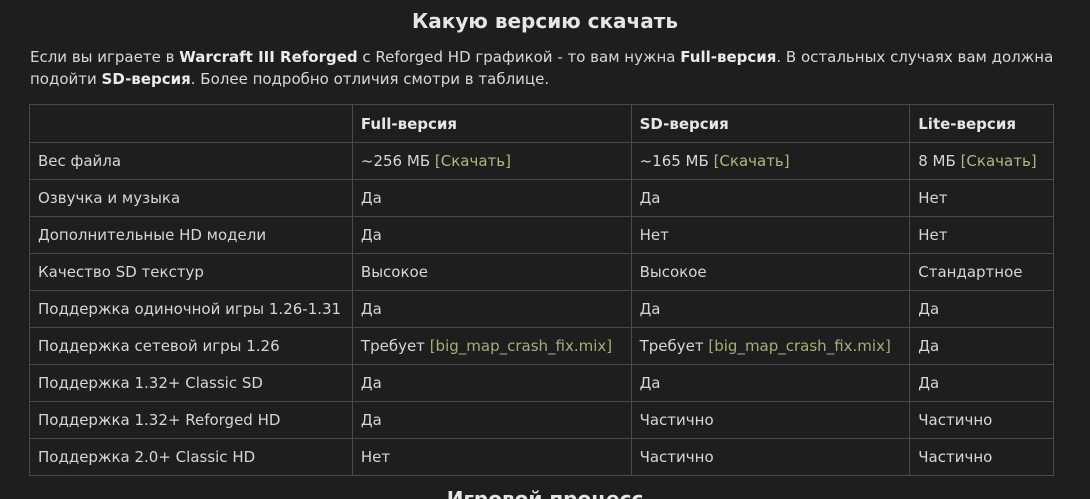 The height and width of the screenshot is (499, 1090). Describe the element at coordinates (191, 309) in the screenshot. I see `row-label: Поддержка одиночной игры 1.26-1.31` at that location.